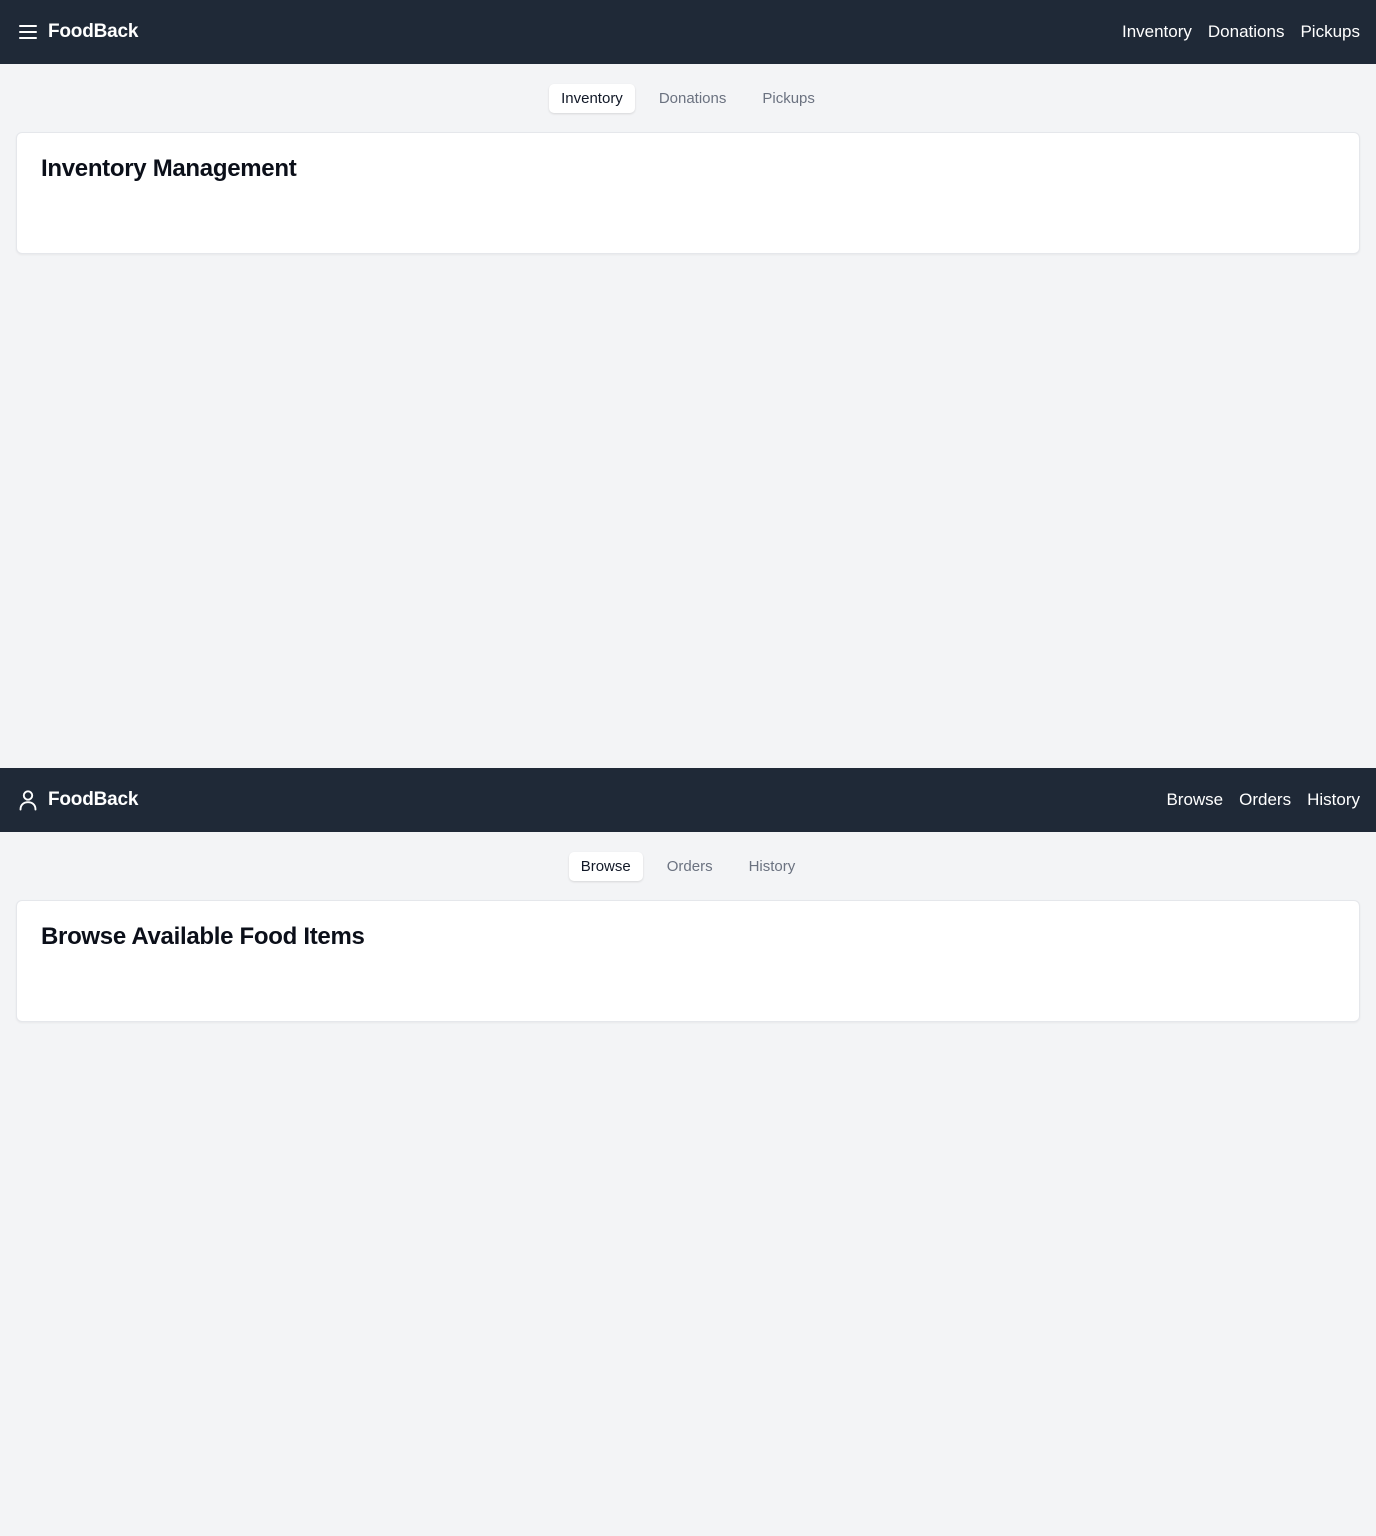 This screenshot has height=1536, width=1376. What do you see at coordinates (1330, 32) in the screenshot?
I see `top-nav-pickups: Pickups` at bounding box center [1330, 32].